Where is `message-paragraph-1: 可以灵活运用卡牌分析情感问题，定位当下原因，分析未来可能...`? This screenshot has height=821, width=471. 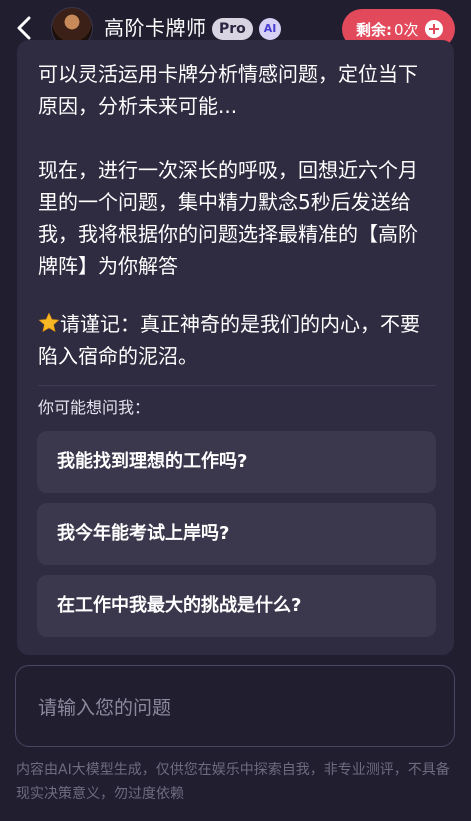 message-paragraph-1: 可以灵活运用卡牌分析情感问题，定位当下原因，分析未来可能... is located at coordinates (228, 90).